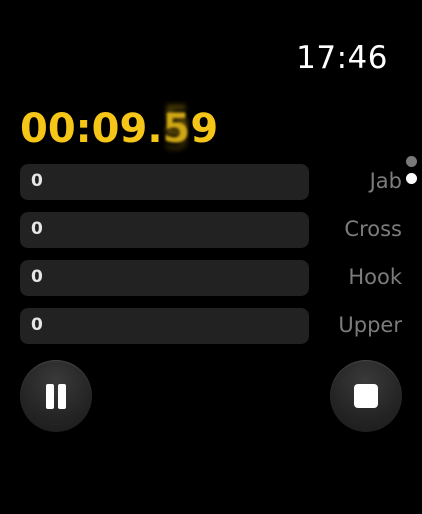  I want to click on counter-row-cross: 0 Cross, so click(211, 230).